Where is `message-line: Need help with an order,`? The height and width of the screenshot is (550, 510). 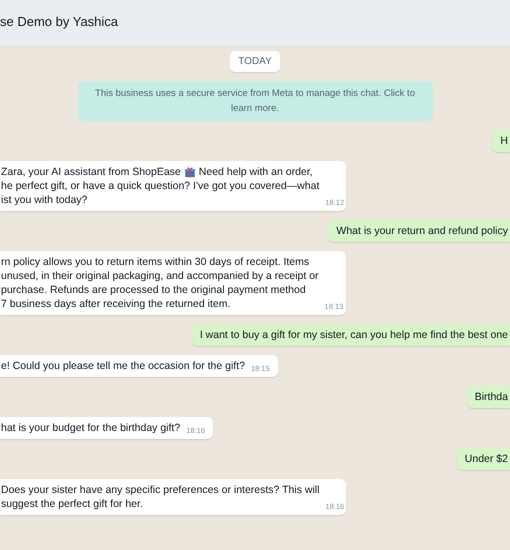
message-line: Need help with an order, is located at coordinates (255, 172).